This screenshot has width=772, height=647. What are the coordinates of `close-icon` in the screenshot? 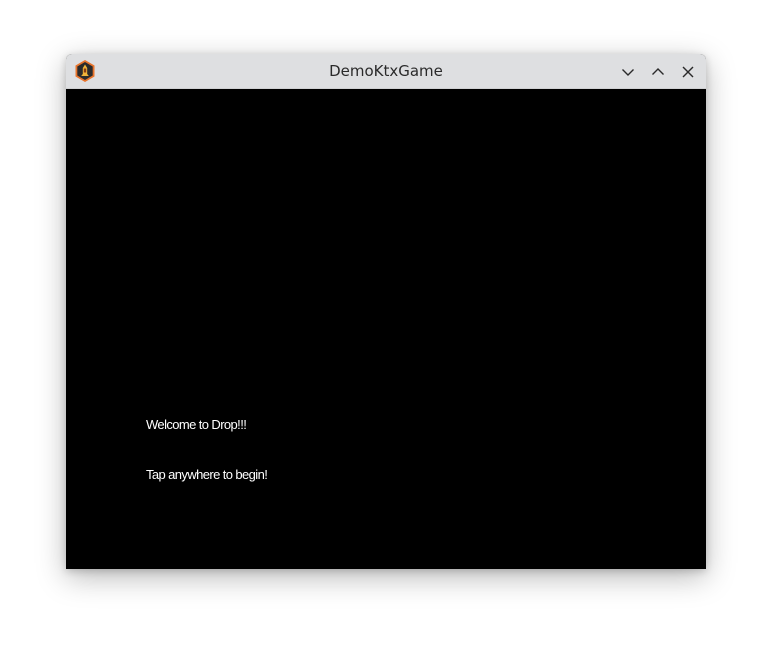 It's located at (688, 72).